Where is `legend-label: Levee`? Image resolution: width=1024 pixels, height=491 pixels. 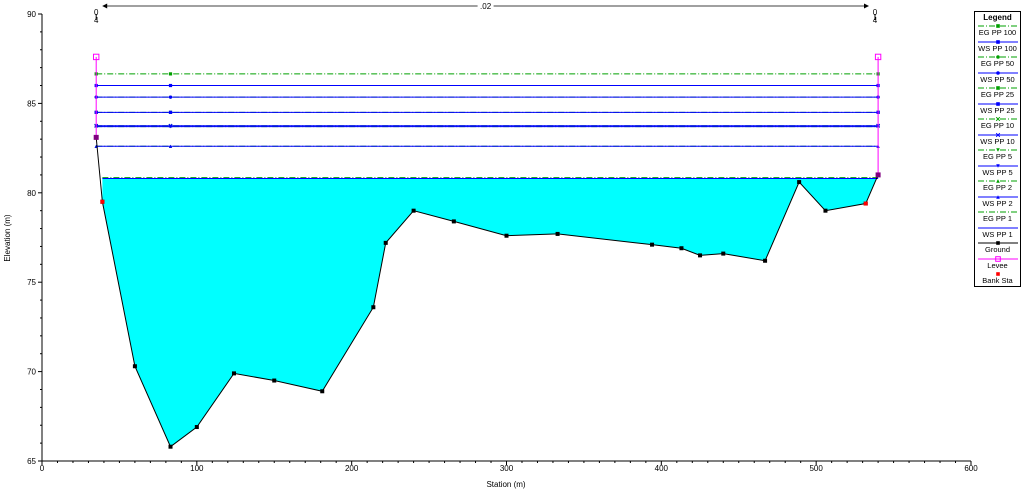
legend-label: Levee is located at coordinates (997, 265).